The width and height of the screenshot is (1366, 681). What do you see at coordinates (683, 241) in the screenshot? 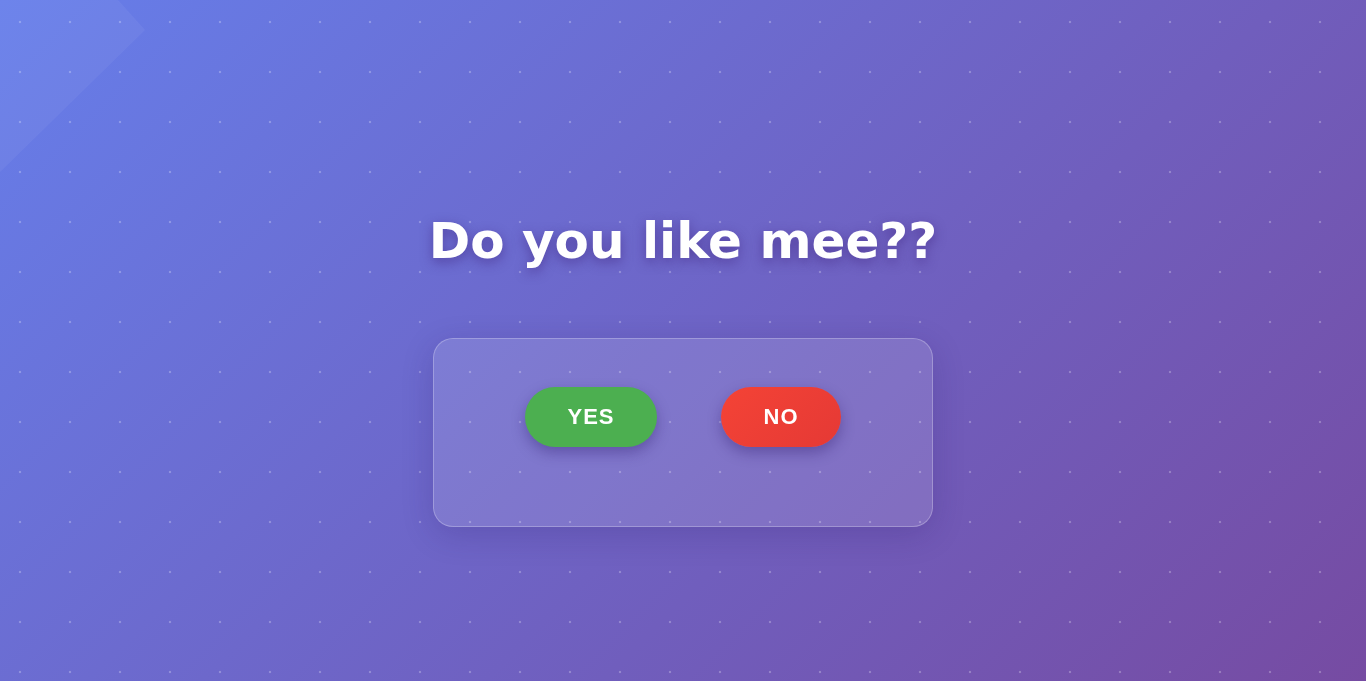
I see `question-heading: Do you like mee??` at bounding box center [683, 241].